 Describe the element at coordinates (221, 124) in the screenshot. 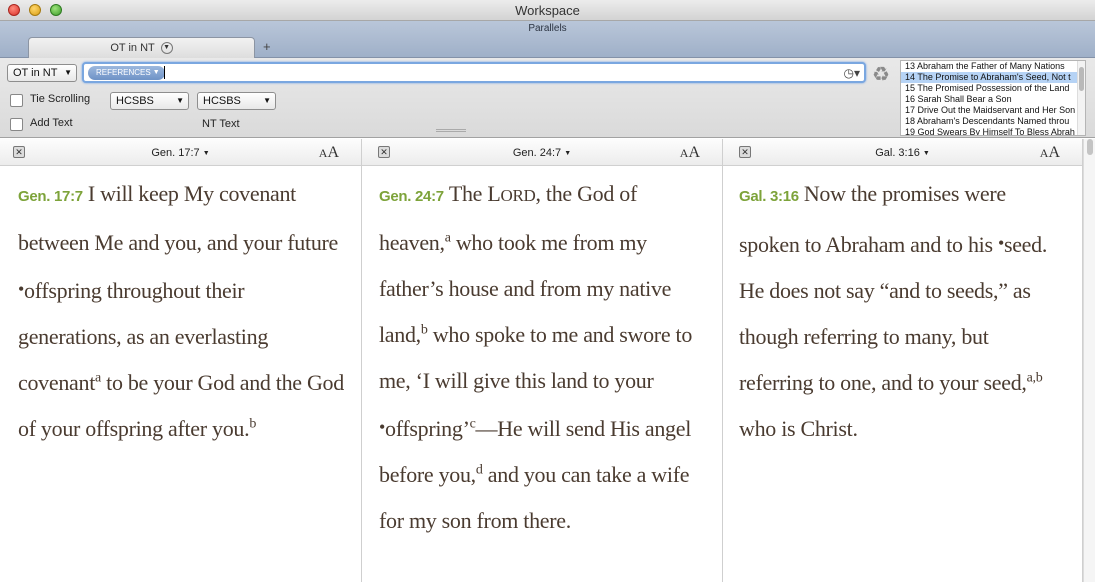

I see `nt-text-label: NT Text` at that location.